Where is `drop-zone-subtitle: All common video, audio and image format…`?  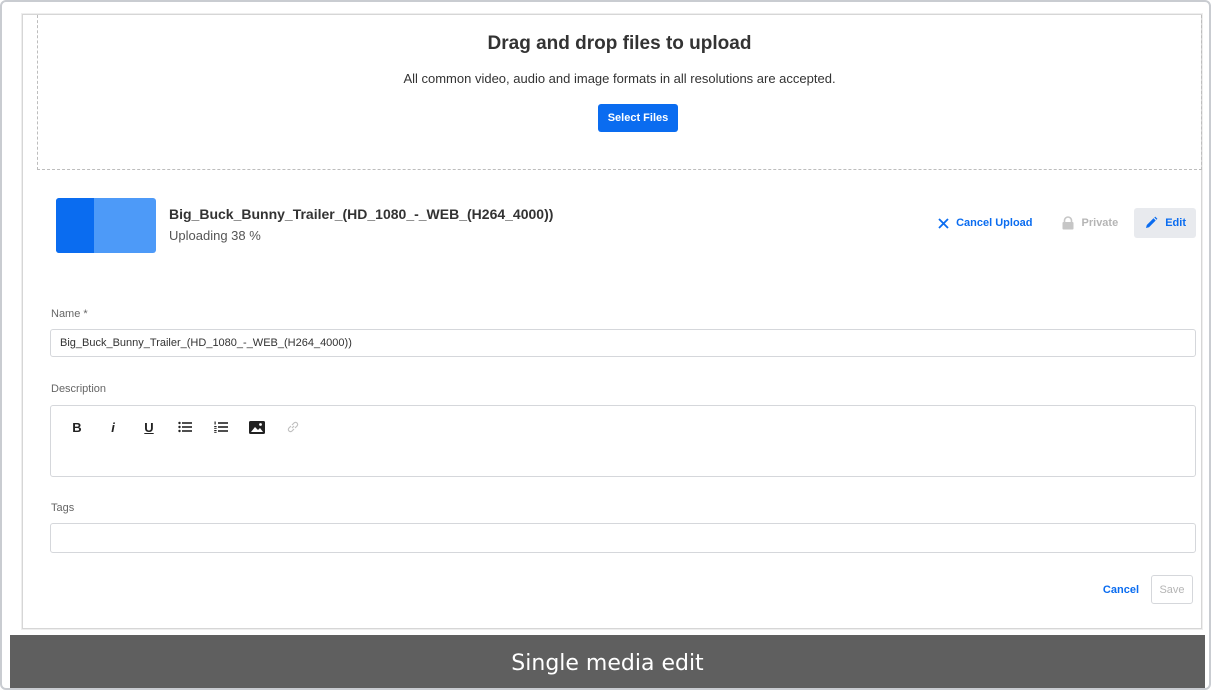
drop-zone-subtitle: All common video, audio and image format… is located at coordinates (619, 78).